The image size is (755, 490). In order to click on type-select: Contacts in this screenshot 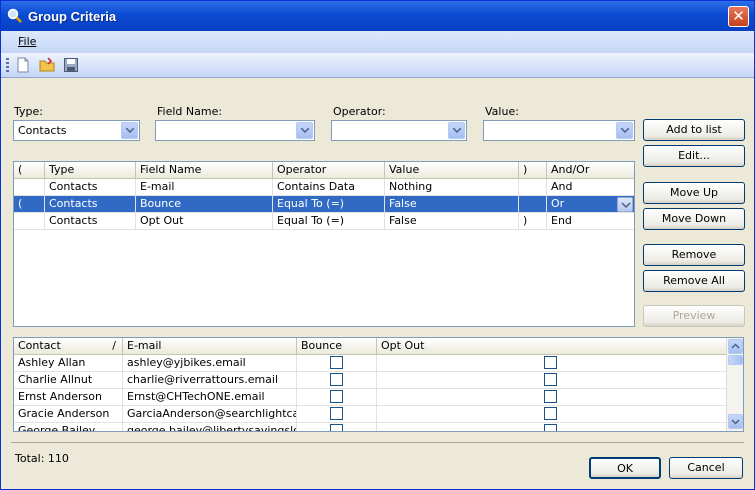, I will do `click(76, 130)`.